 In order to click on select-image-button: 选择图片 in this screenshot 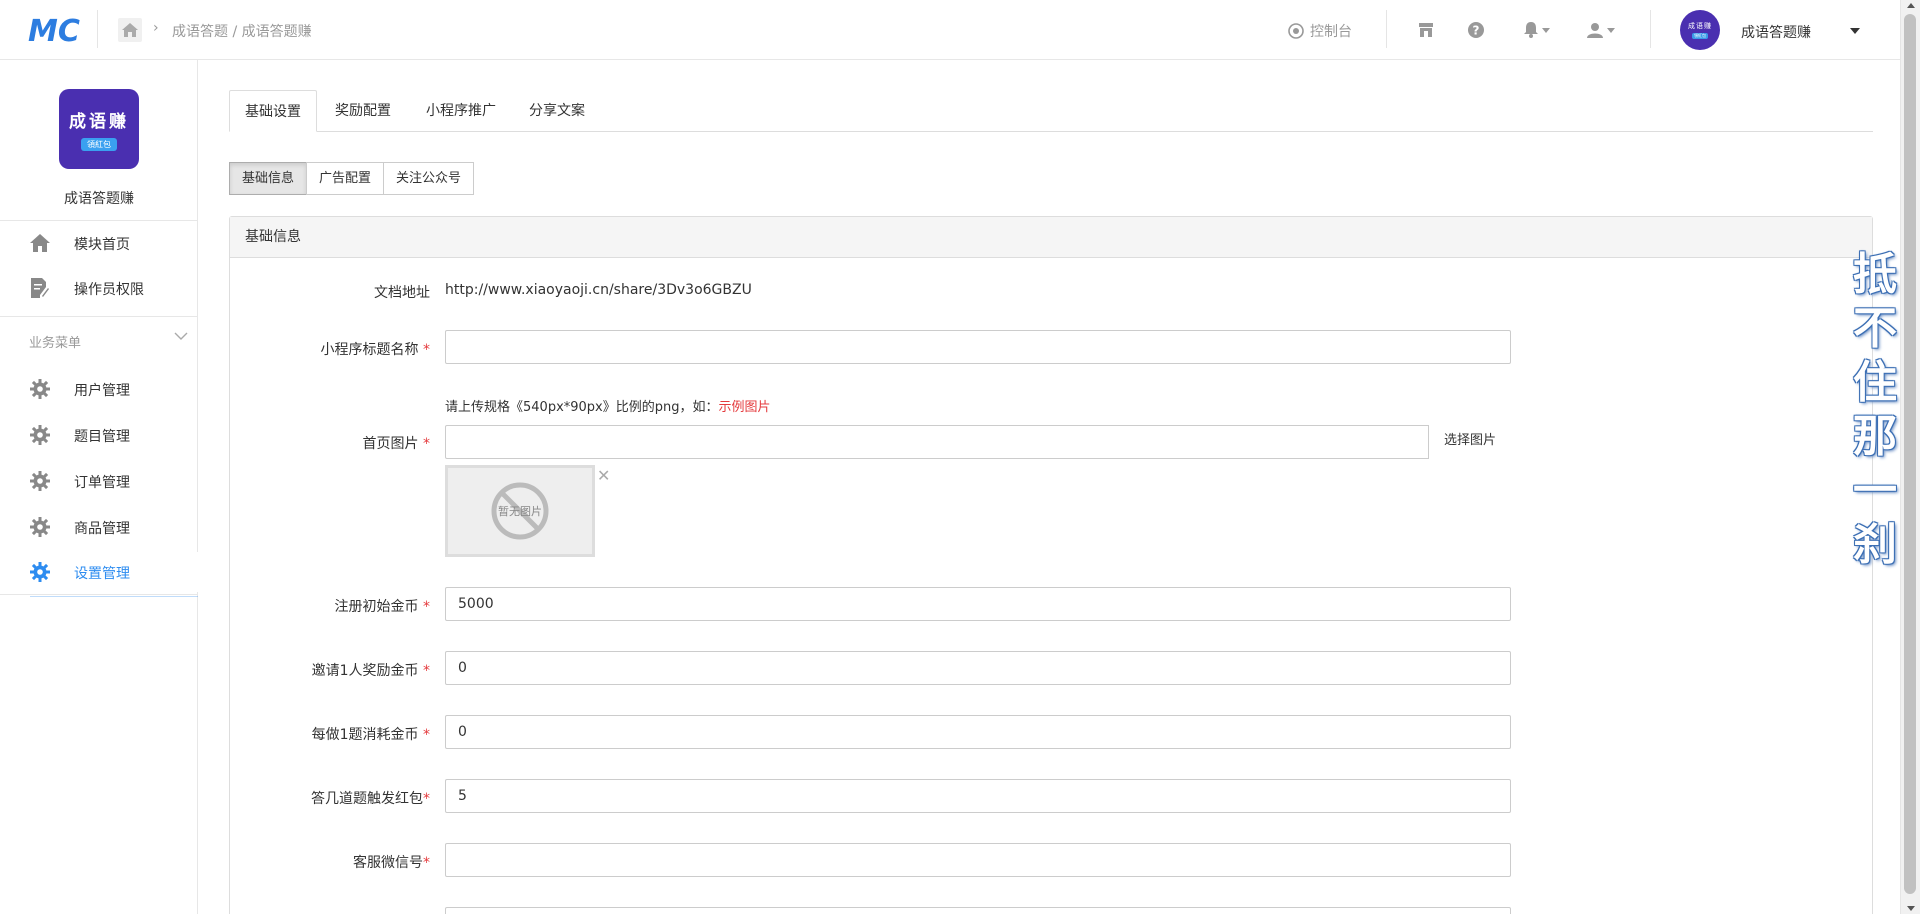, I will do `click(1469, 442)`.